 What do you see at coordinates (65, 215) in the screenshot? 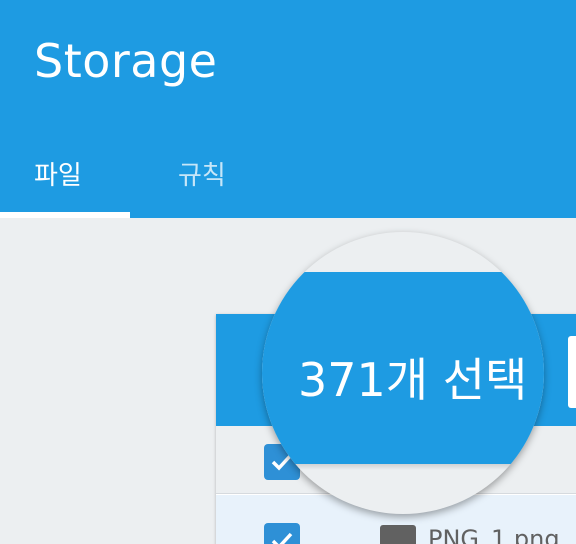
I see `active-tab-indicator` at bounding box center [65, 215].